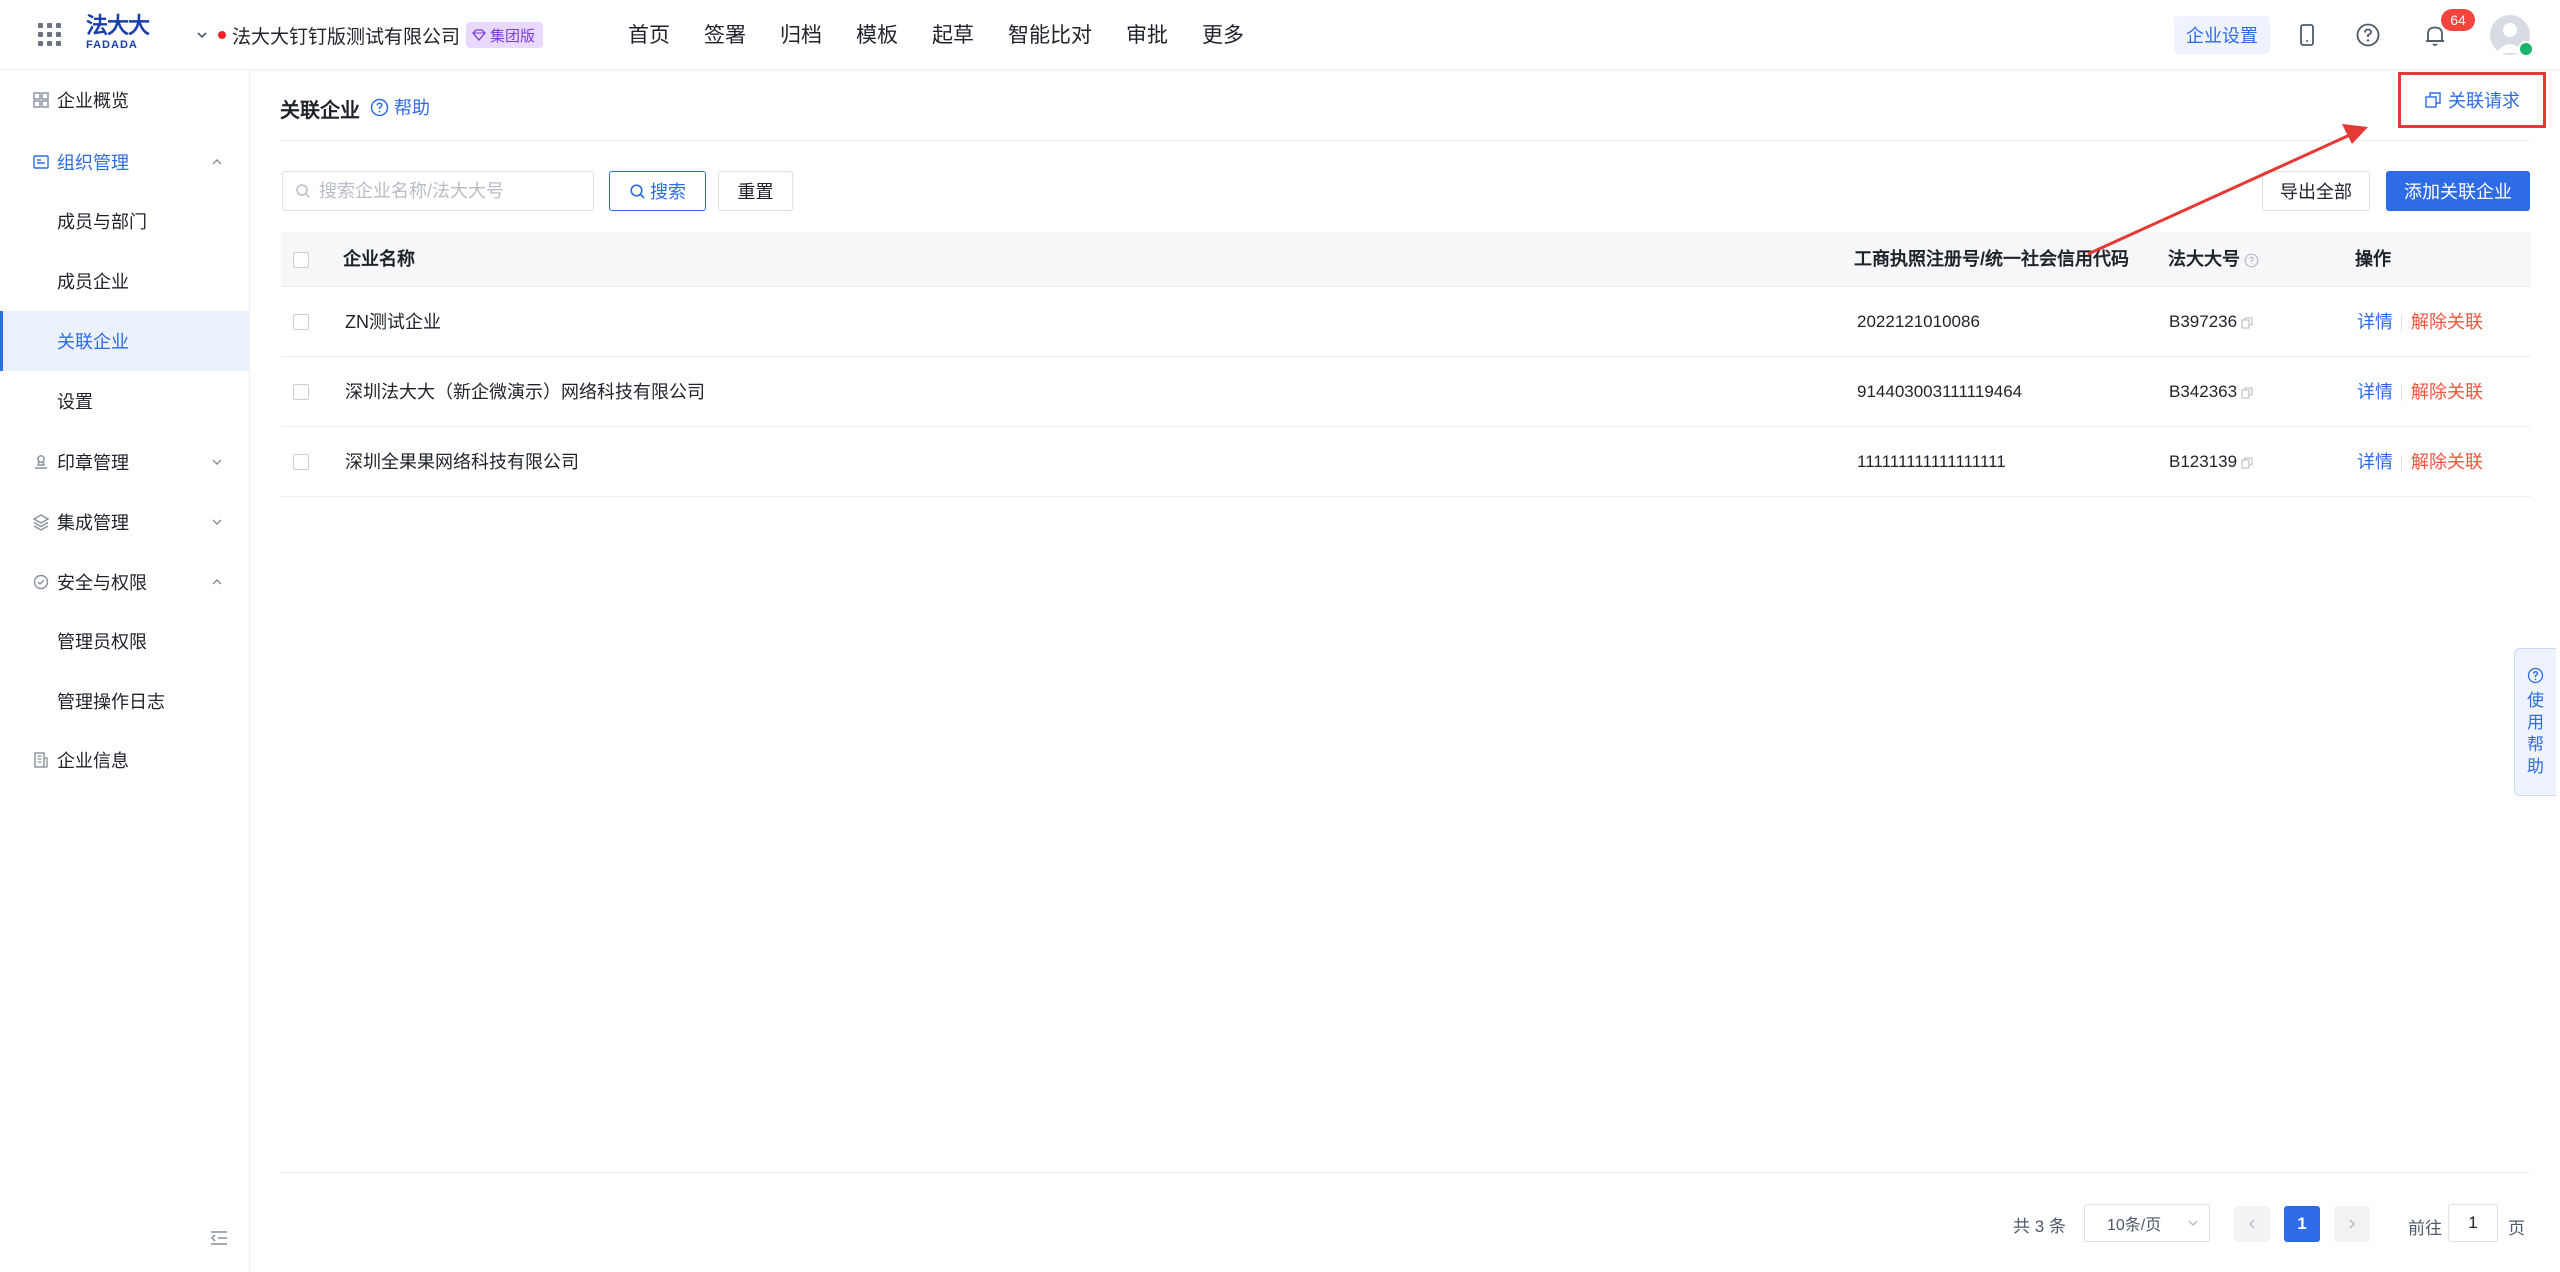 This screenshot has width=2560, height=1272. Describe the element at coordinates (2526, 49) in the screenshot. I see `verified-badge` at that location.